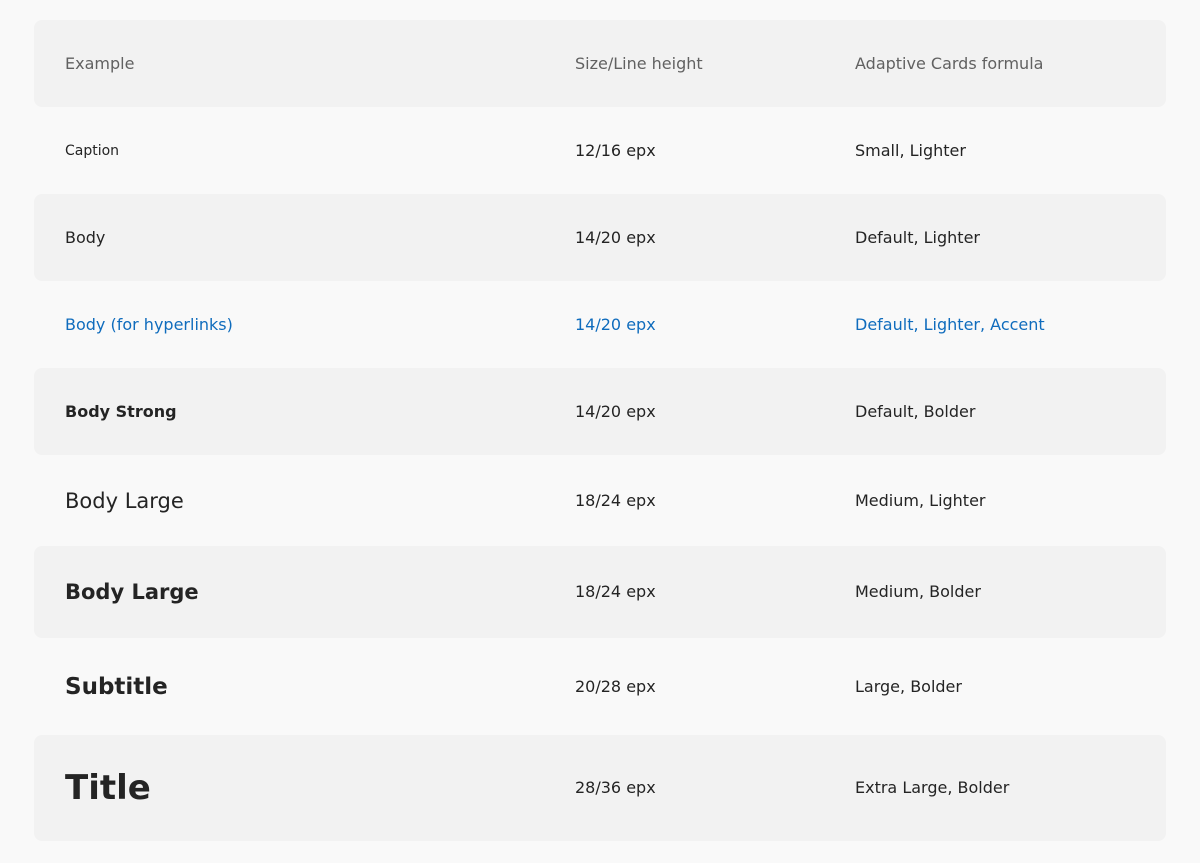 Image resolution: width=1200 pixels, height=863 pixels. I want to click on table-row-title: Title 28/36 epx Extra Large, Bolder, so click(600, 788).